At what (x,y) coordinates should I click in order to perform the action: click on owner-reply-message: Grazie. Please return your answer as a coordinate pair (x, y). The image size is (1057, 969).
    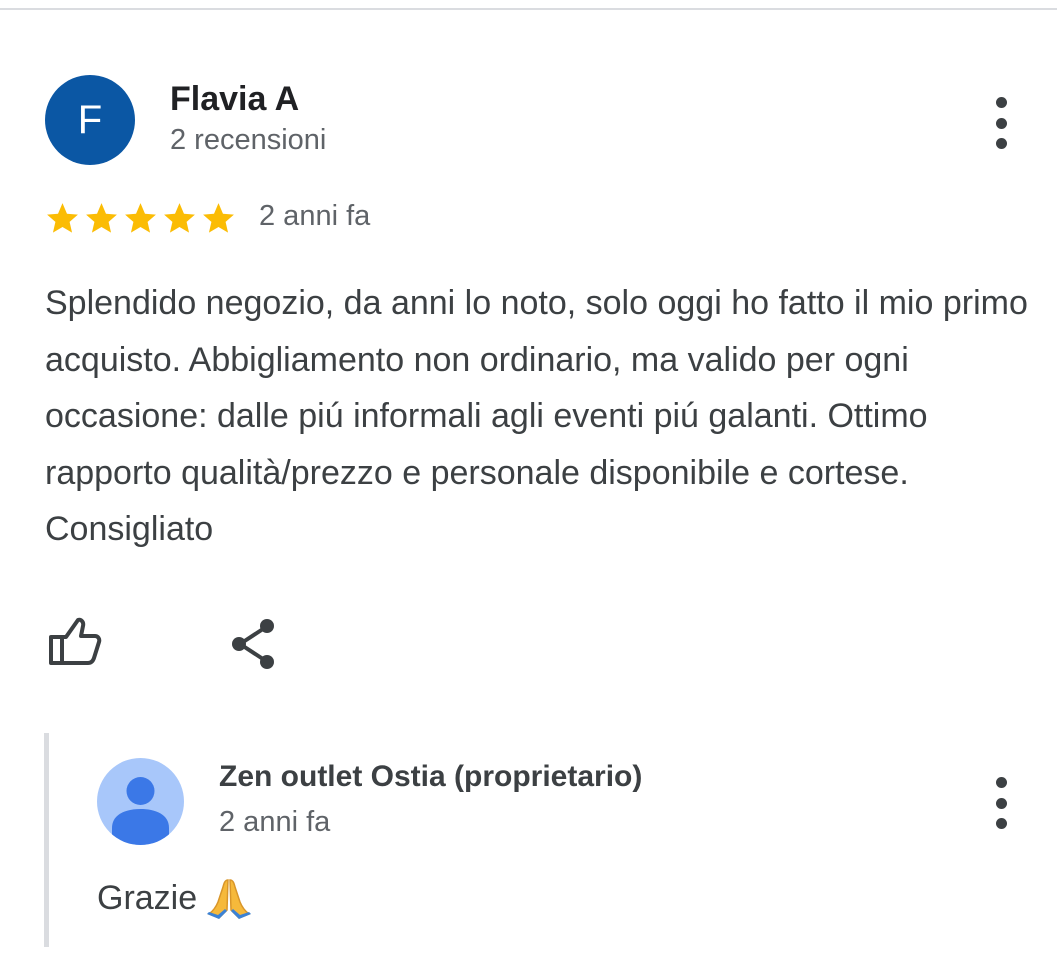
    Looking at the image, I should click on (147, 897).